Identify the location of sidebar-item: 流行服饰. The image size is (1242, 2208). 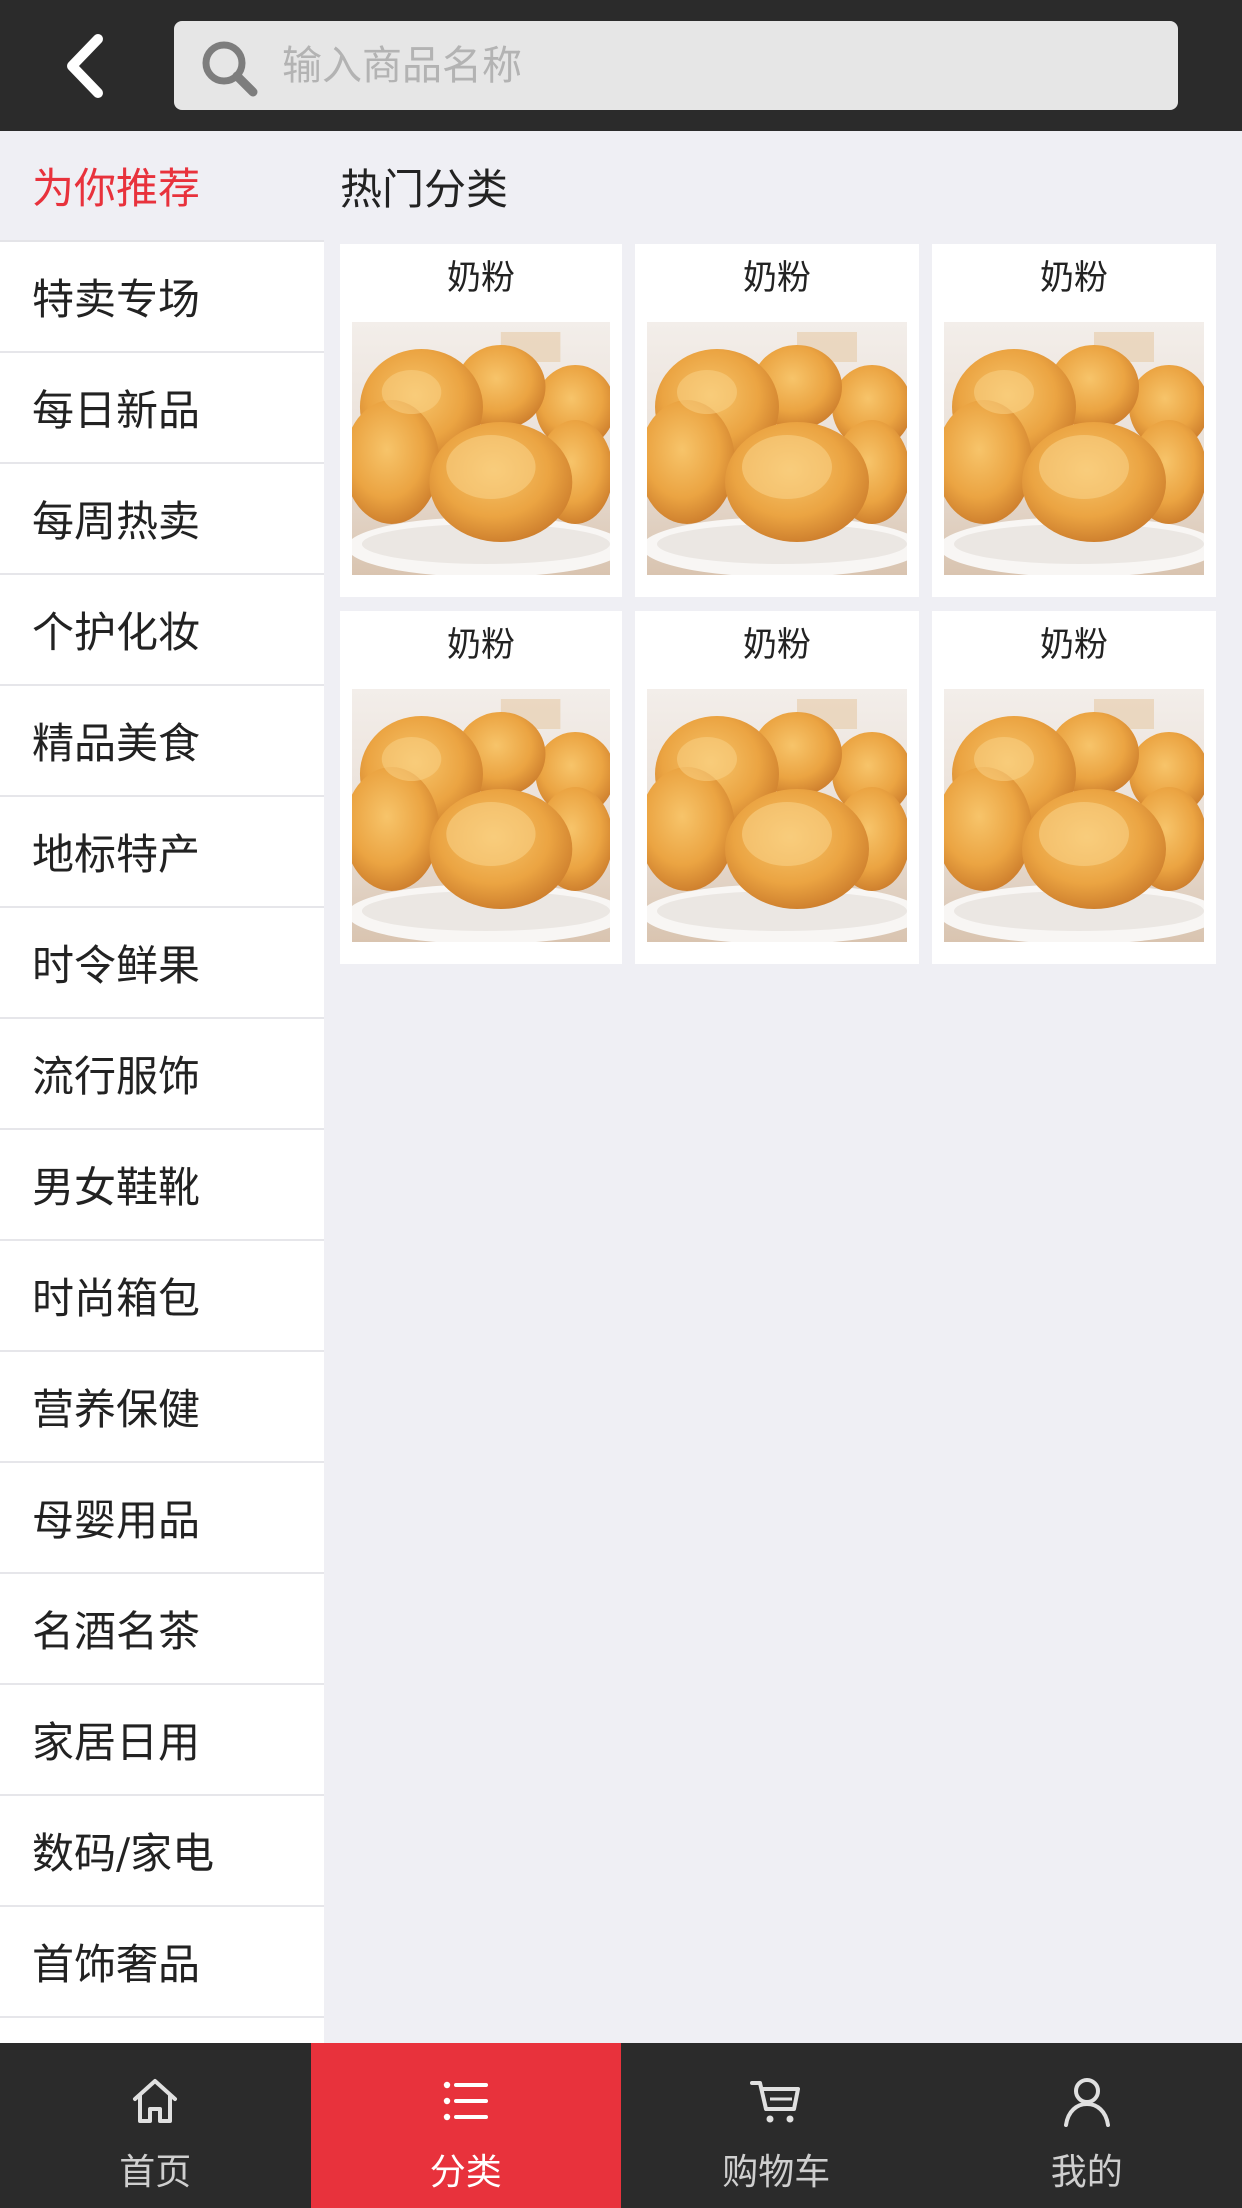
(162, 1074).